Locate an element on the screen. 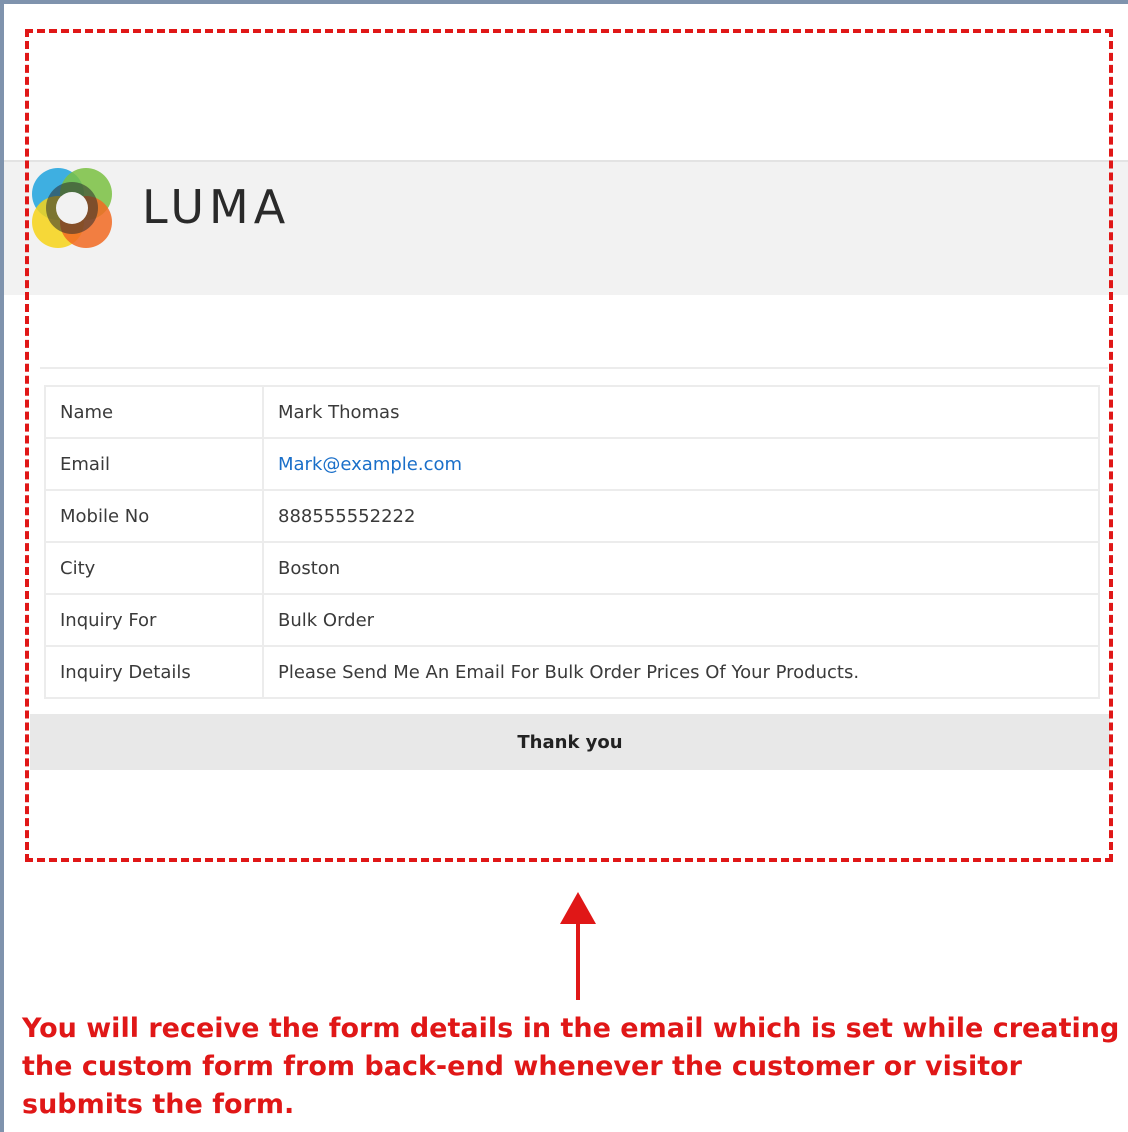 The height and width of the screenshot is (1132, 1128). email-link: Mark@example.com is located at coordinates (370, 464).